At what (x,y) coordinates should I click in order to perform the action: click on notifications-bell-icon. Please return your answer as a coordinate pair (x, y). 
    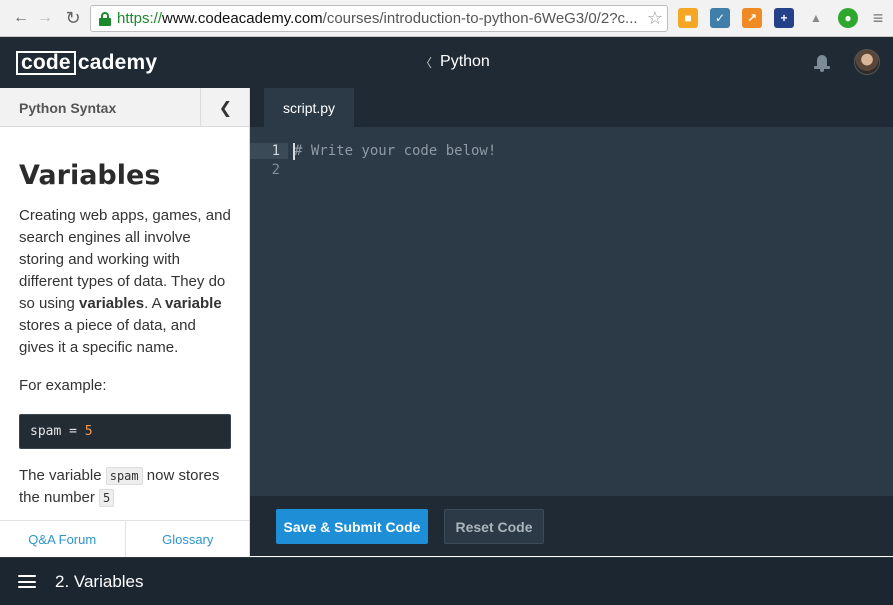
    Looking at the image, I should click on (822, 63).